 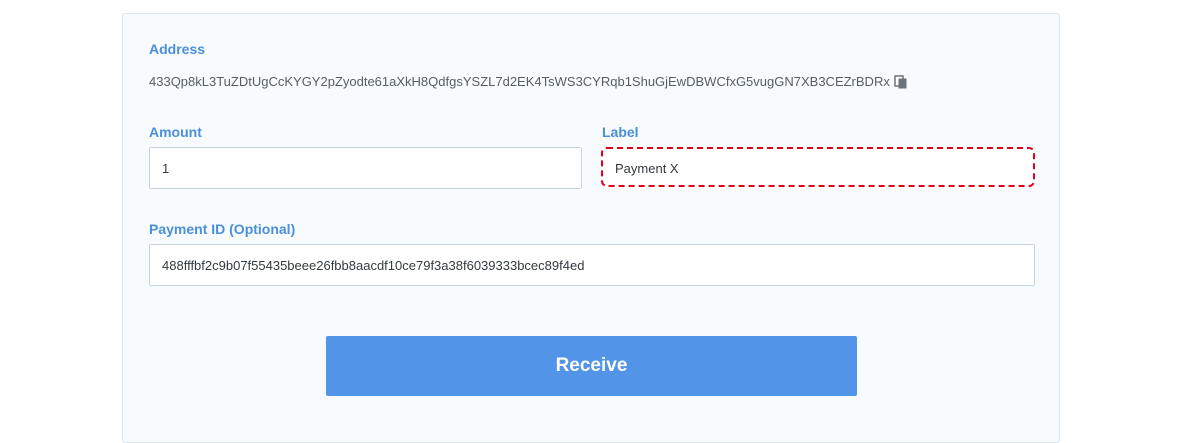 I want to click on payment-id-input, so click(x=592, y=265).